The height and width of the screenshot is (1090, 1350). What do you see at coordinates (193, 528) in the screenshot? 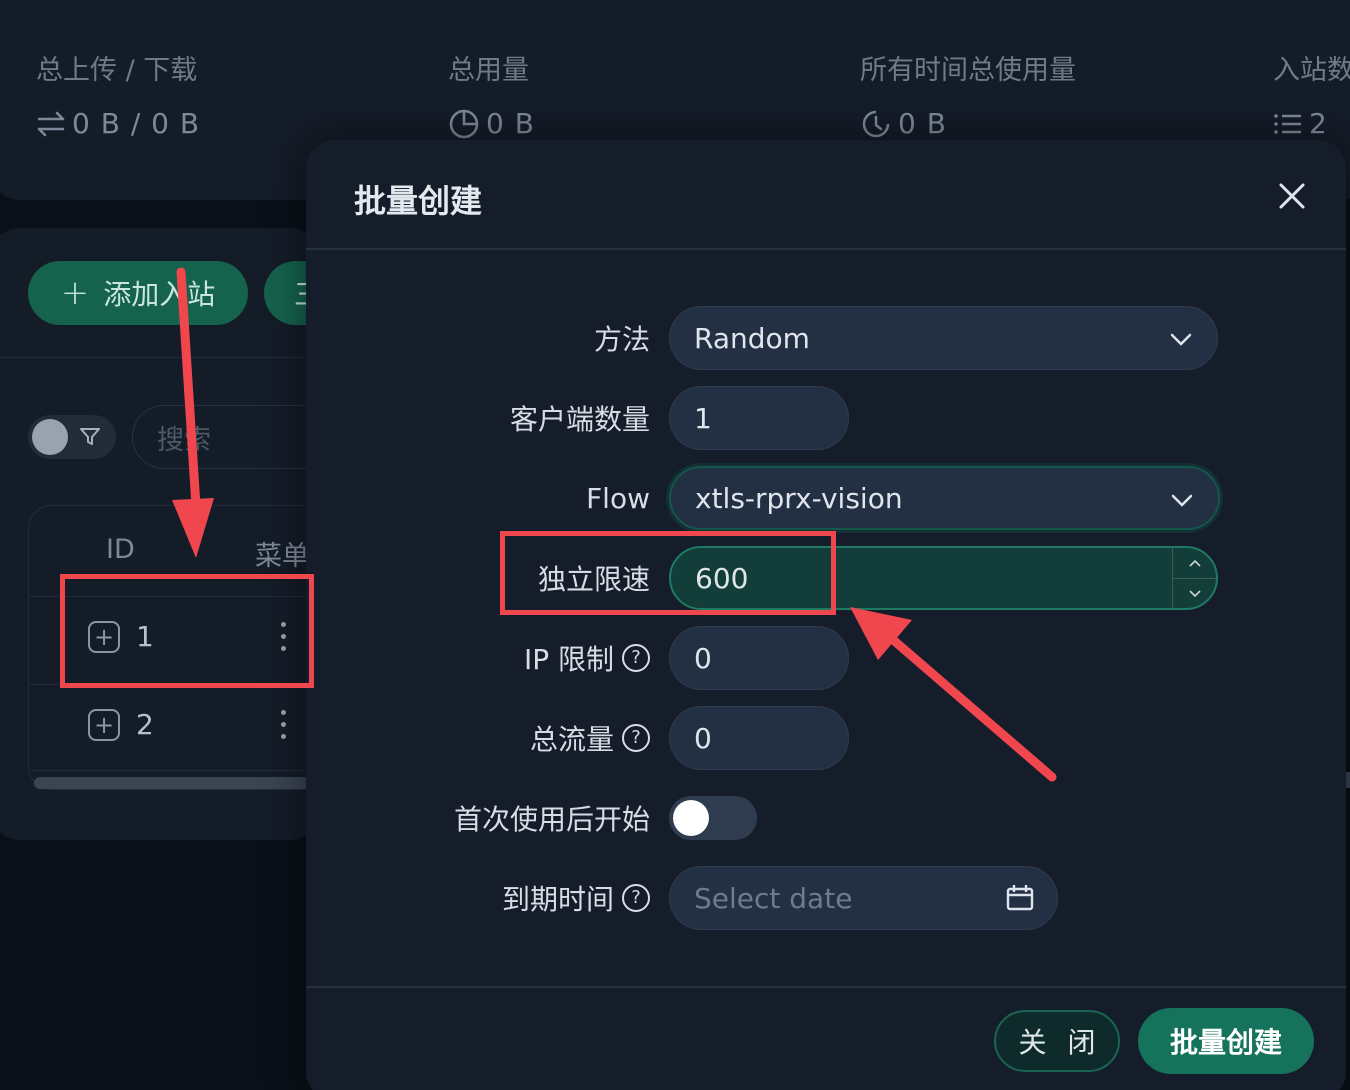
I see `arrow-down-head-icon` at bounding box center [193, 528].